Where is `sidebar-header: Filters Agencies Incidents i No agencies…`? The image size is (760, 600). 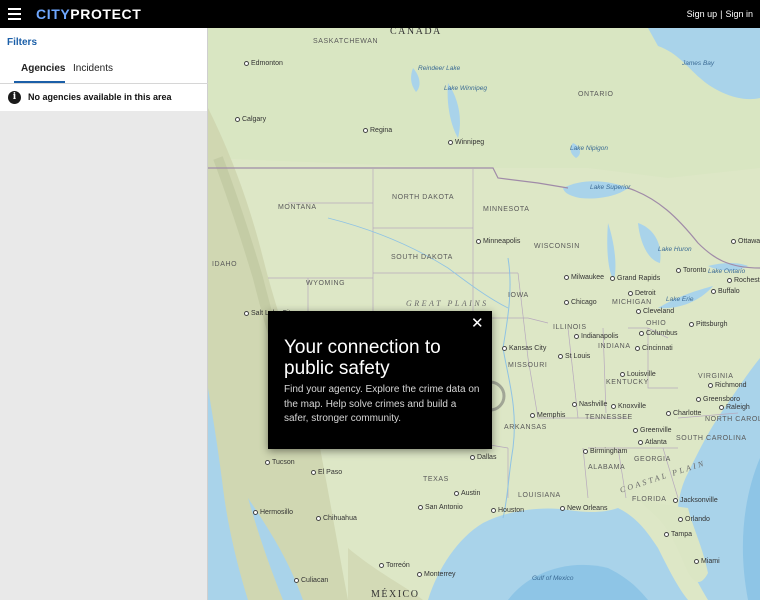
sidebar-header: Filters Agencies Incidents i No agencies… is located at coordinates (104, 69).